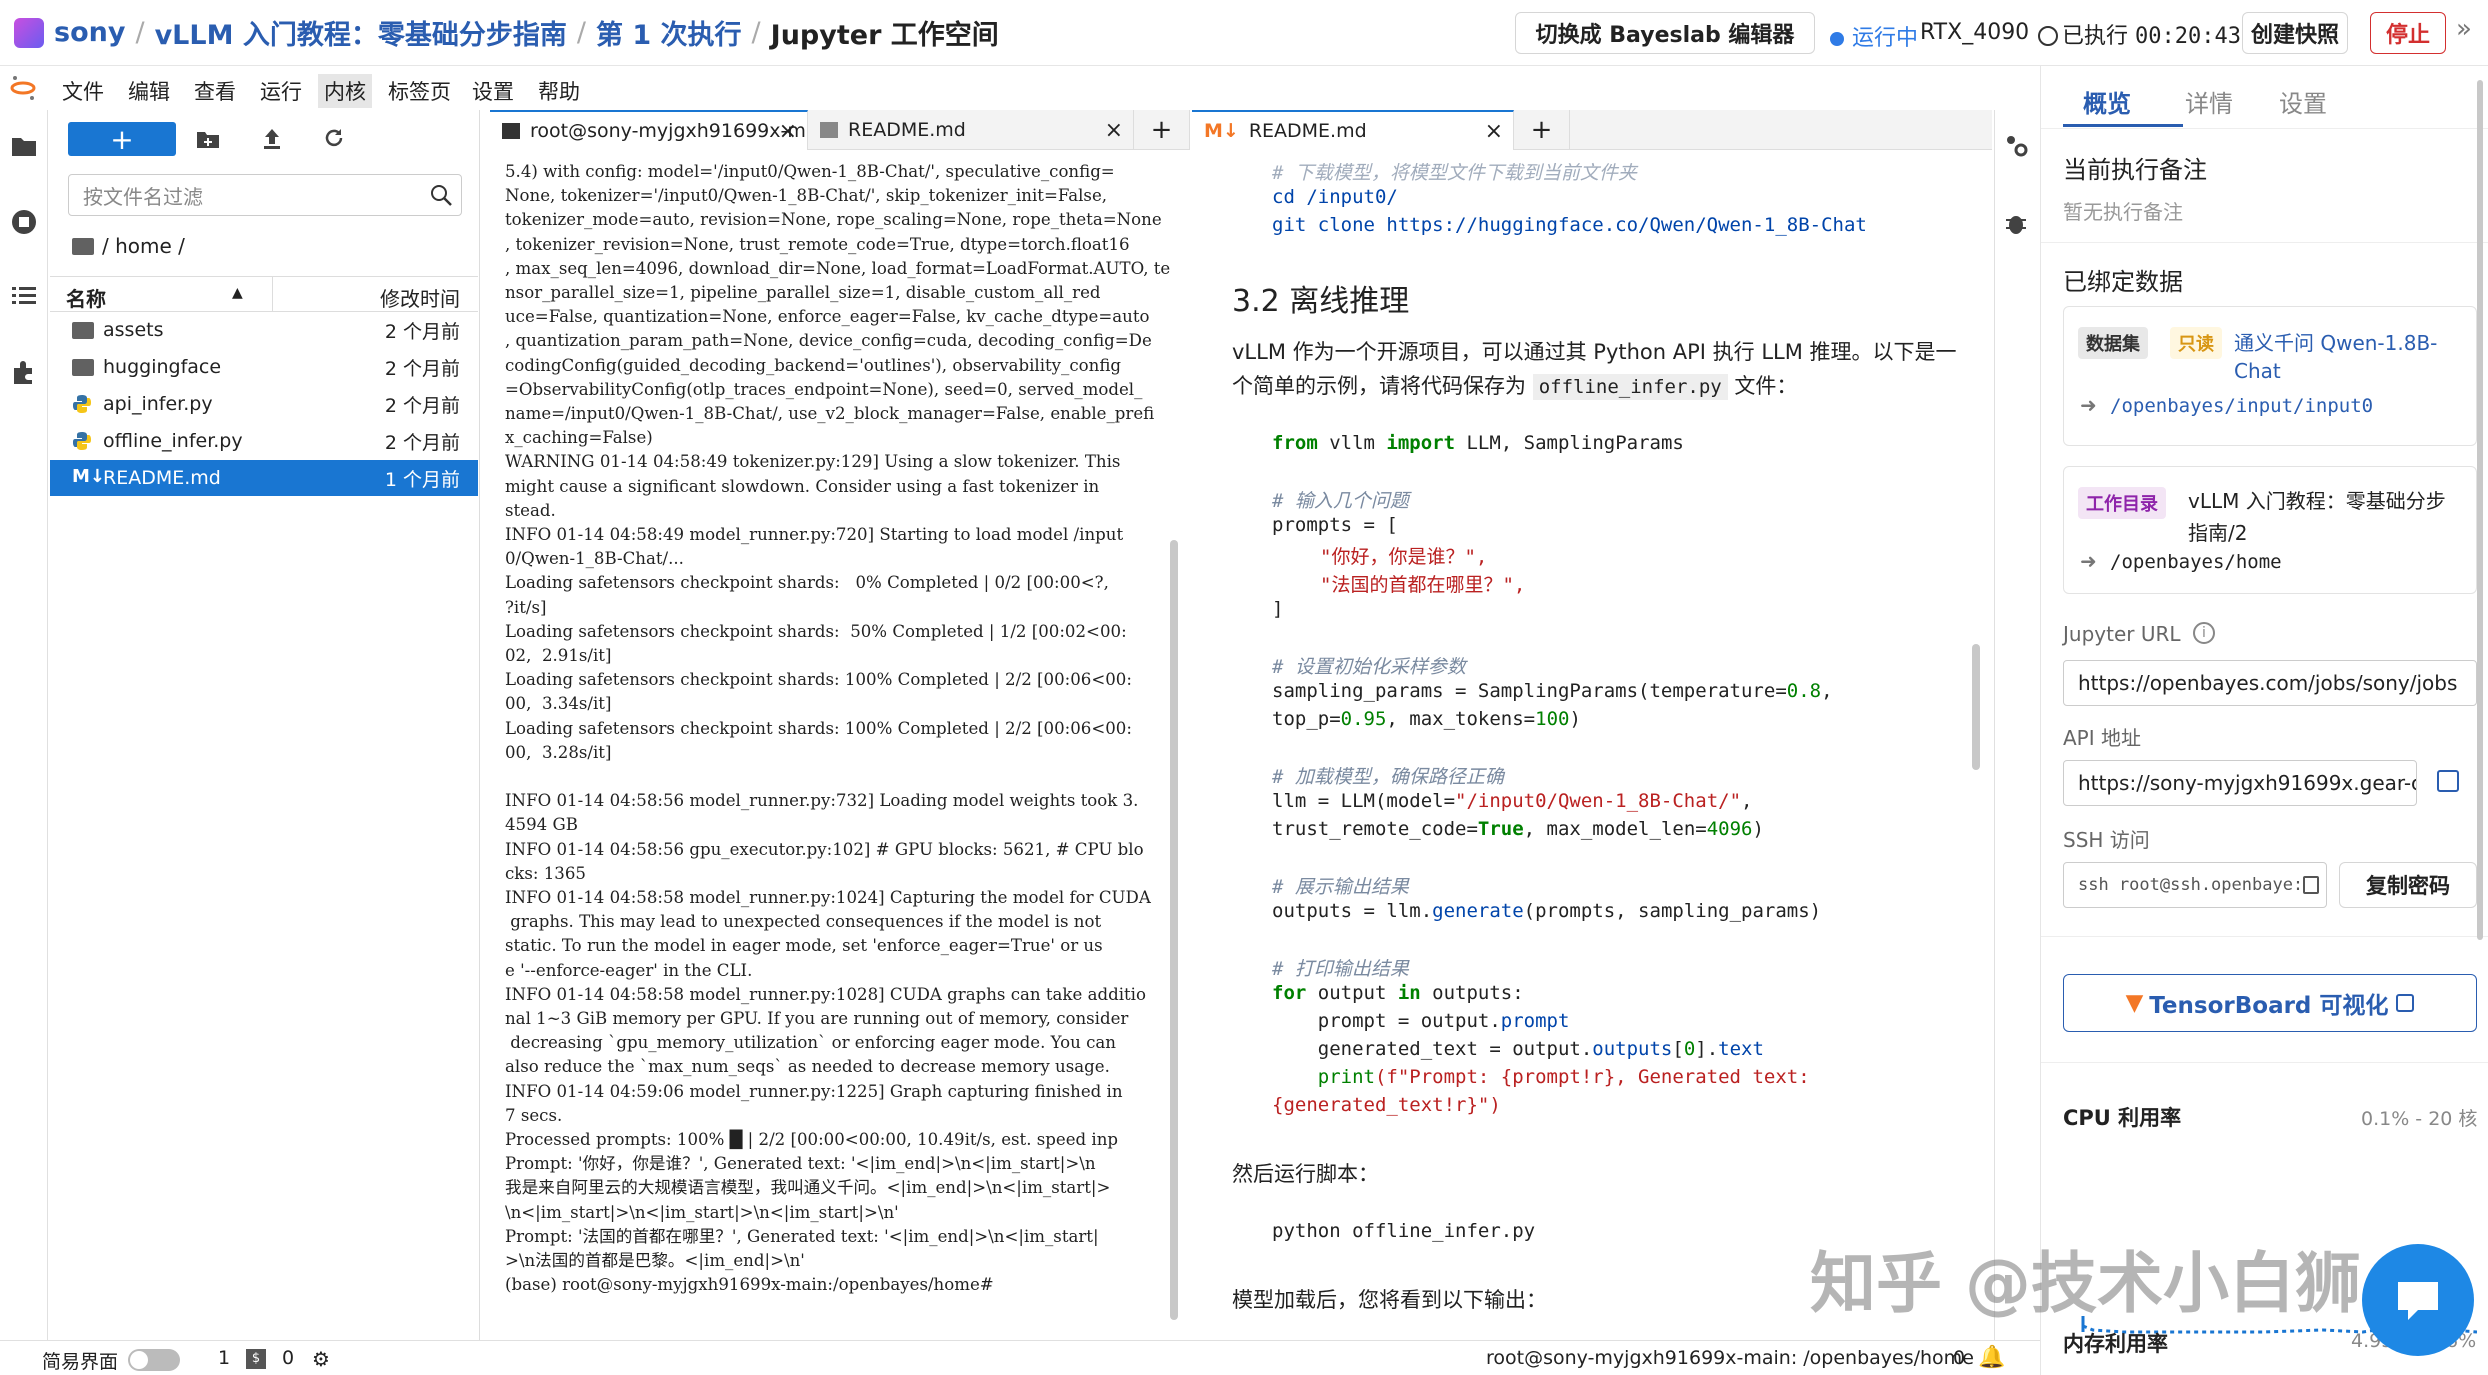  What do you see at coordinates (2295, 33) in the screenshot?
I see `create-snapshot-button: 创建快照` at bounding box center [2295, 33].